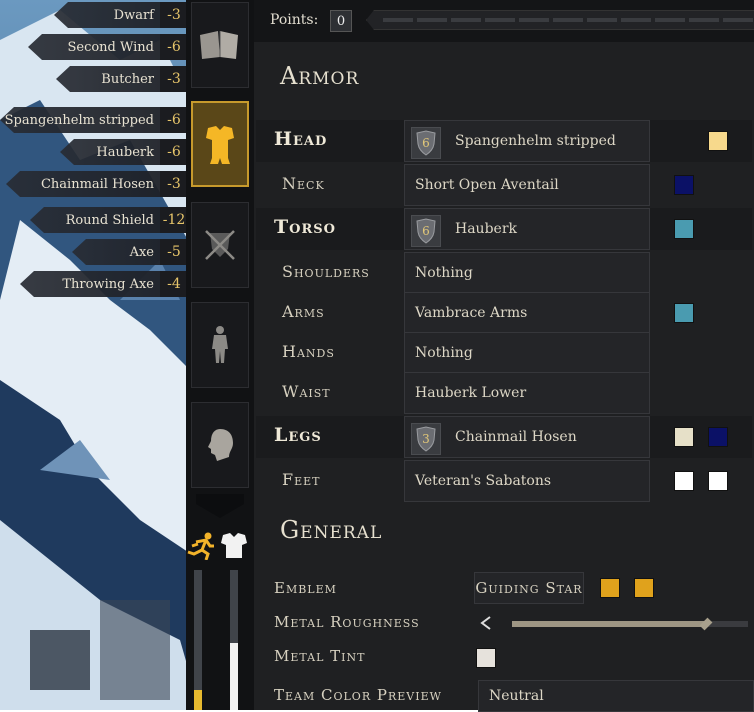 This screenshot has height=712, width=754. I want to click on emblem-value: Guiding Star, so click(529, 588).